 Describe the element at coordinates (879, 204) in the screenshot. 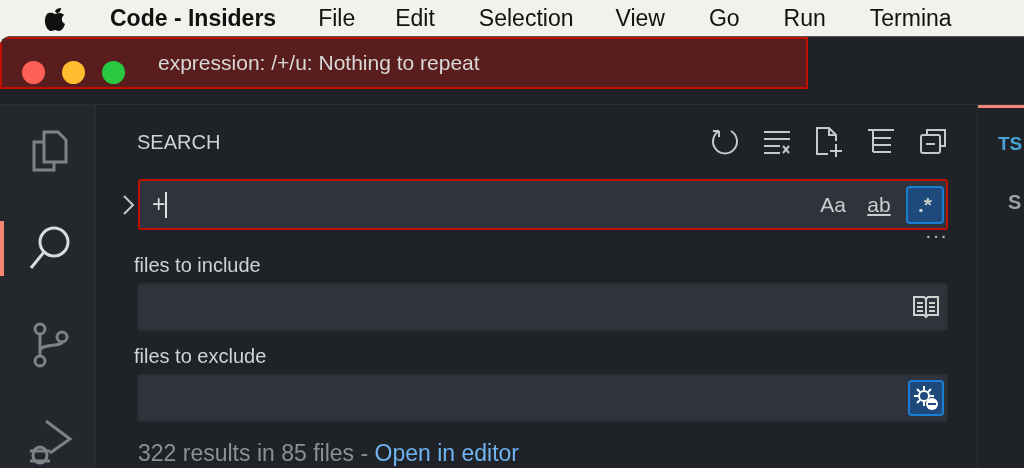

I see `whole-word-toggle: ab` at that location.